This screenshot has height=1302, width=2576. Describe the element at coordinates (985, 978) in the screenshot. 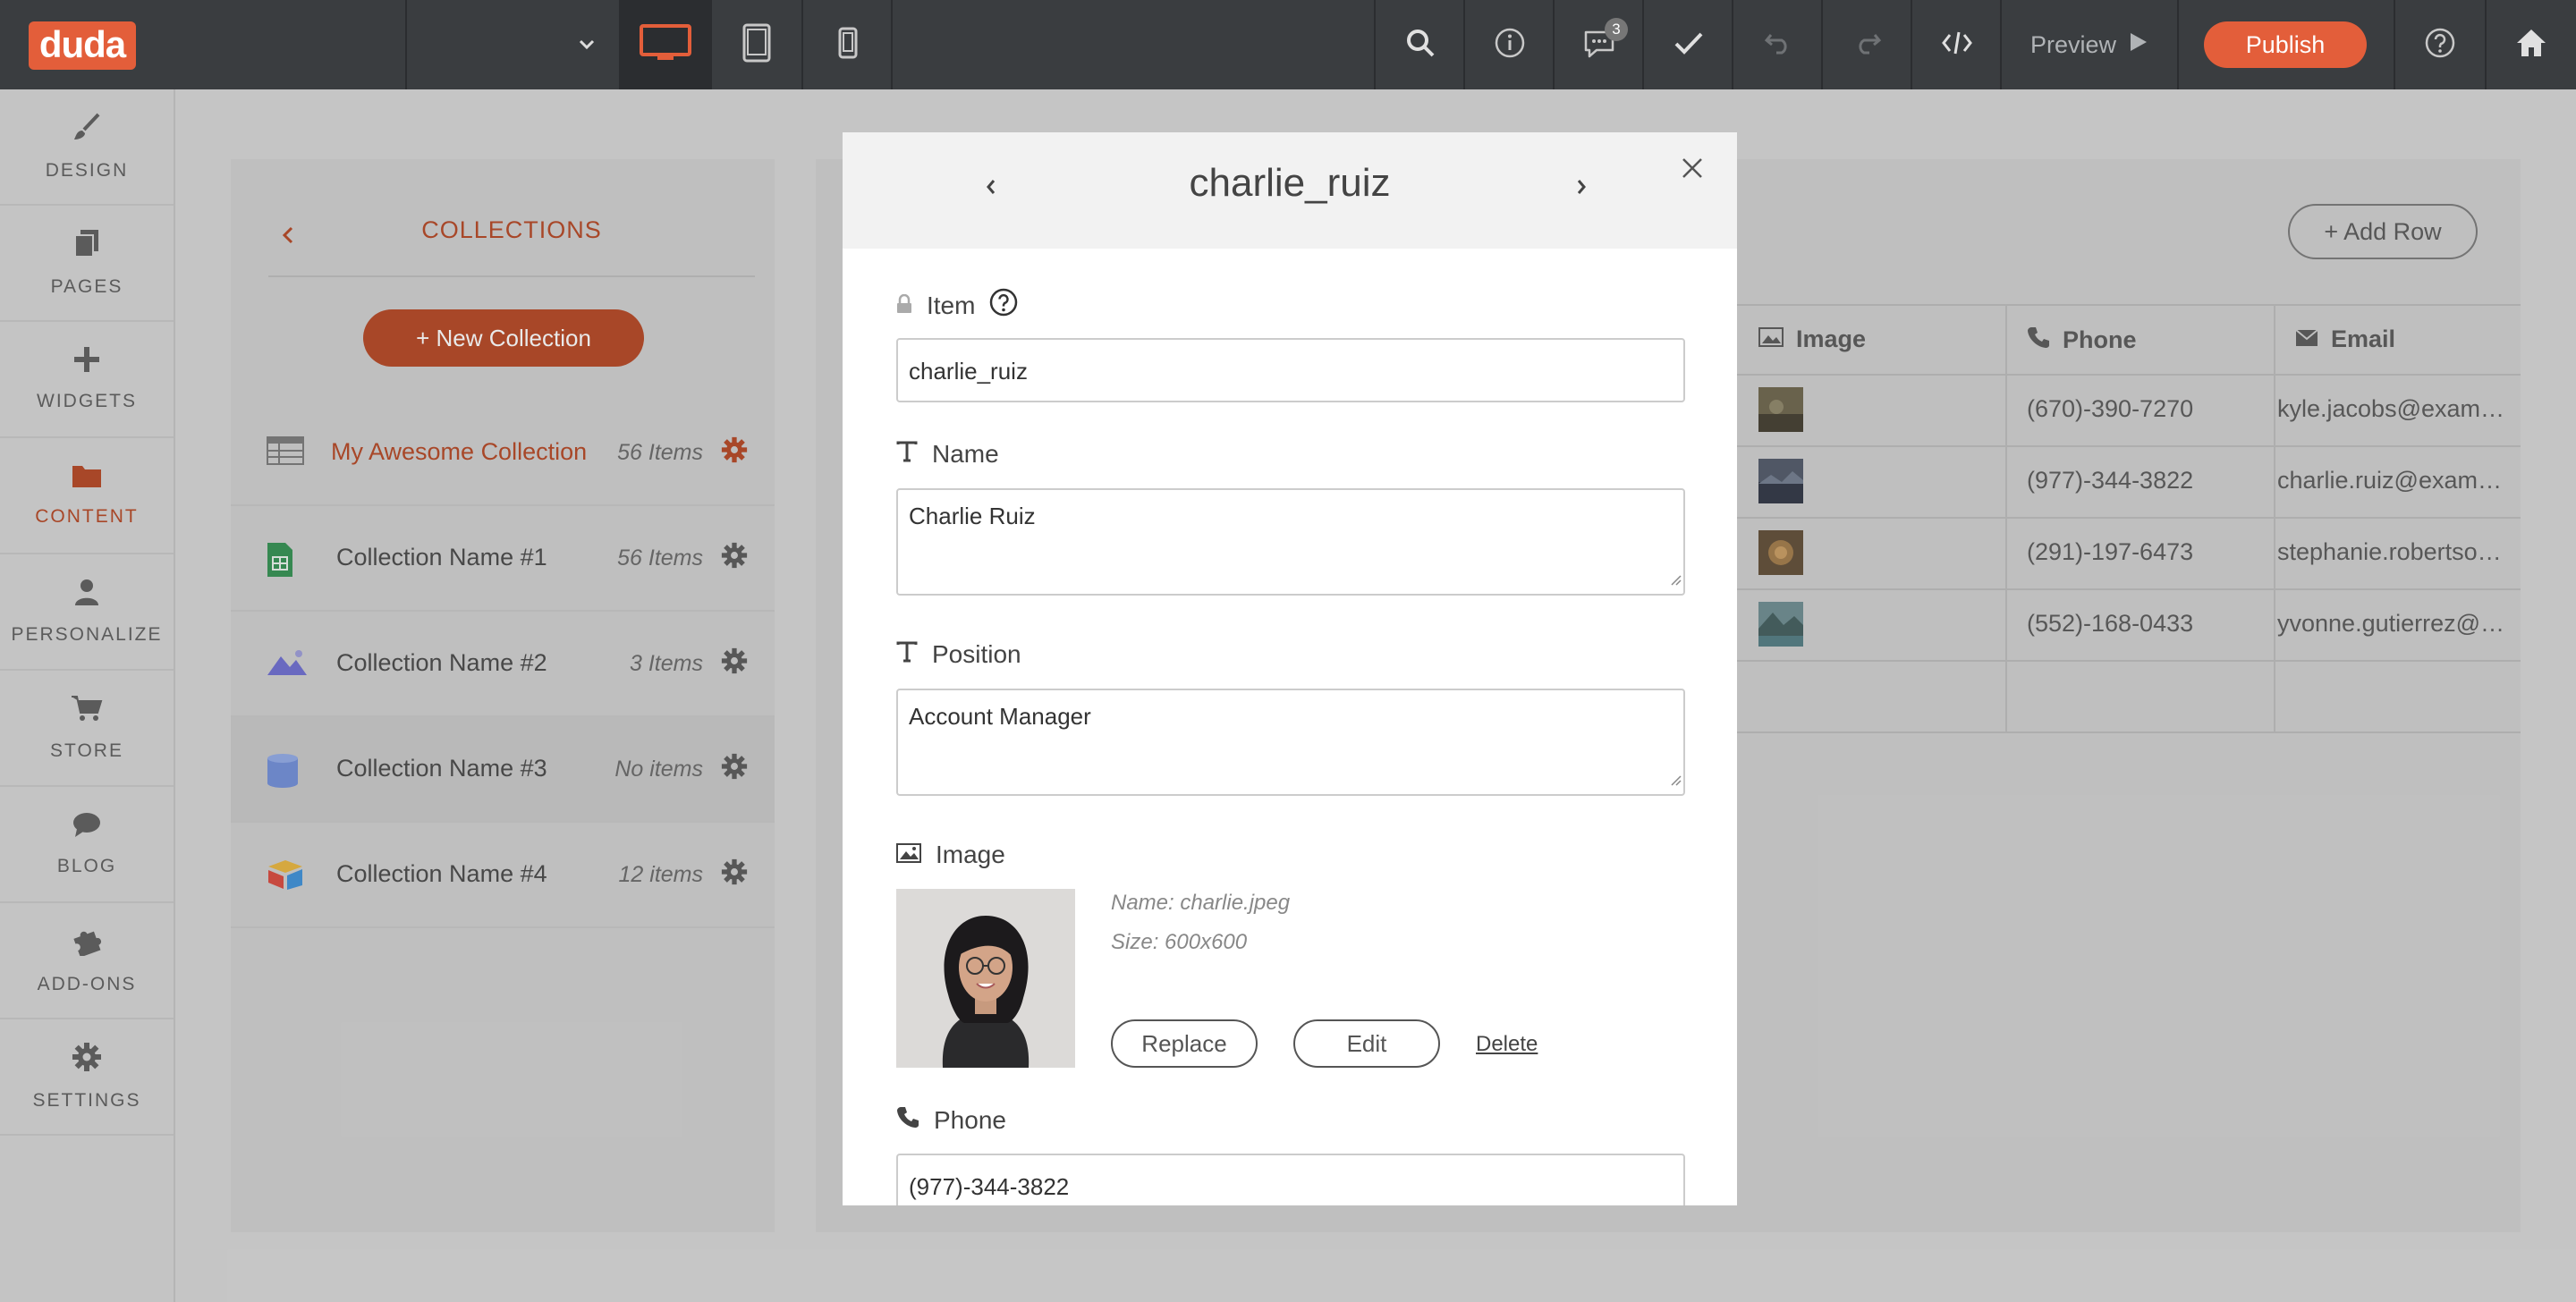

I see `profile-photo` at that location.